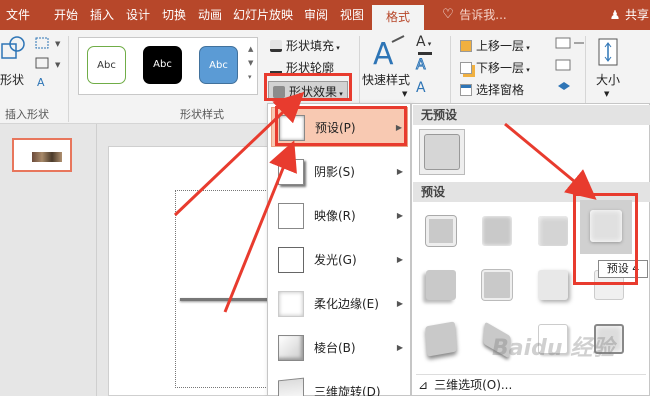 This screenshot has width=650, height=396. What do you see at coordinates (102, 15) in the screenshot?
I see `tab-insert: 插入` at bounding box center [102, 15].